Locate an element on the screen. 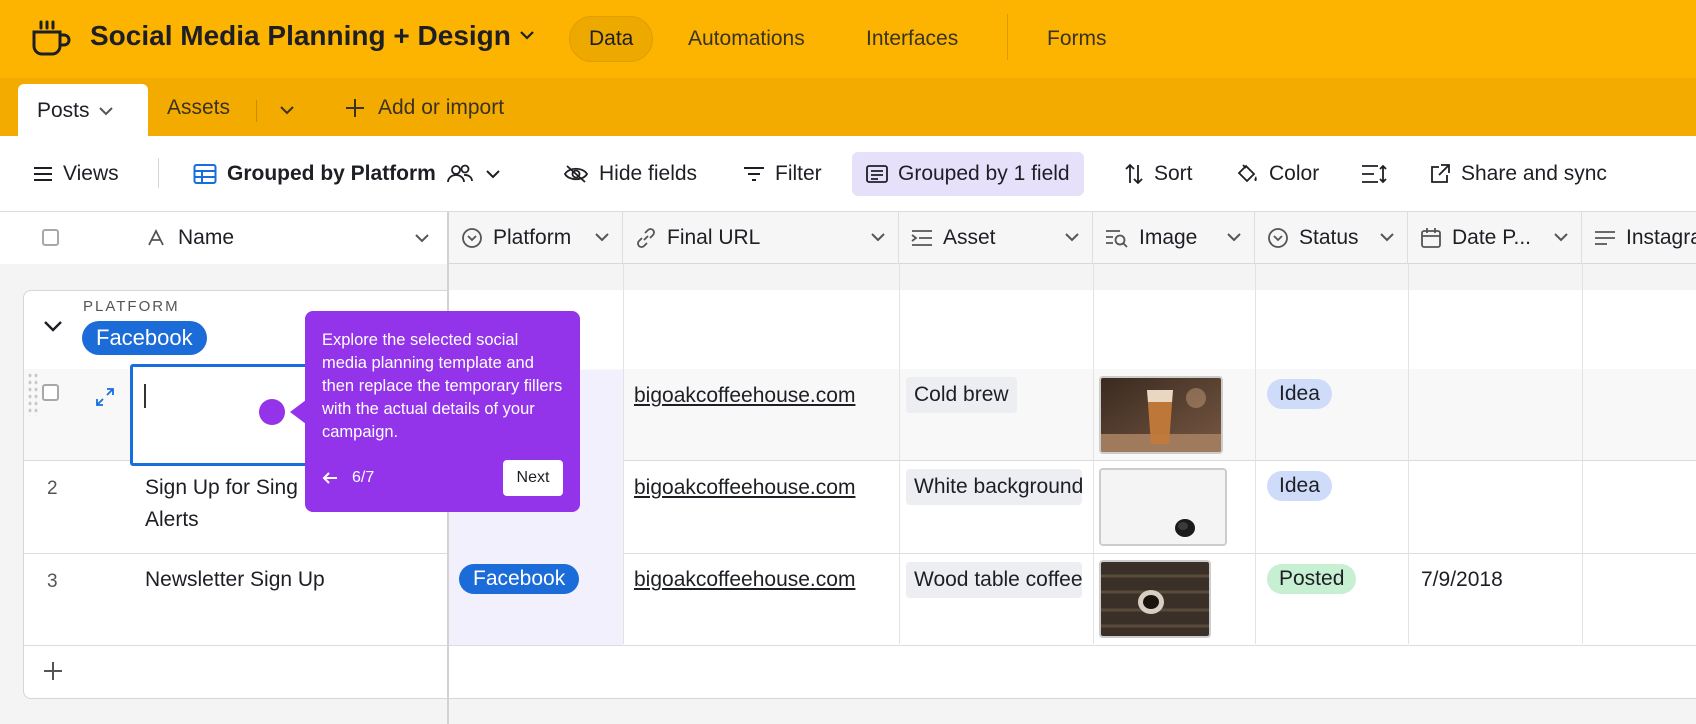 This screenshot has width=1696, height=724. row-number: 2 is located at coordinates (52, 488).